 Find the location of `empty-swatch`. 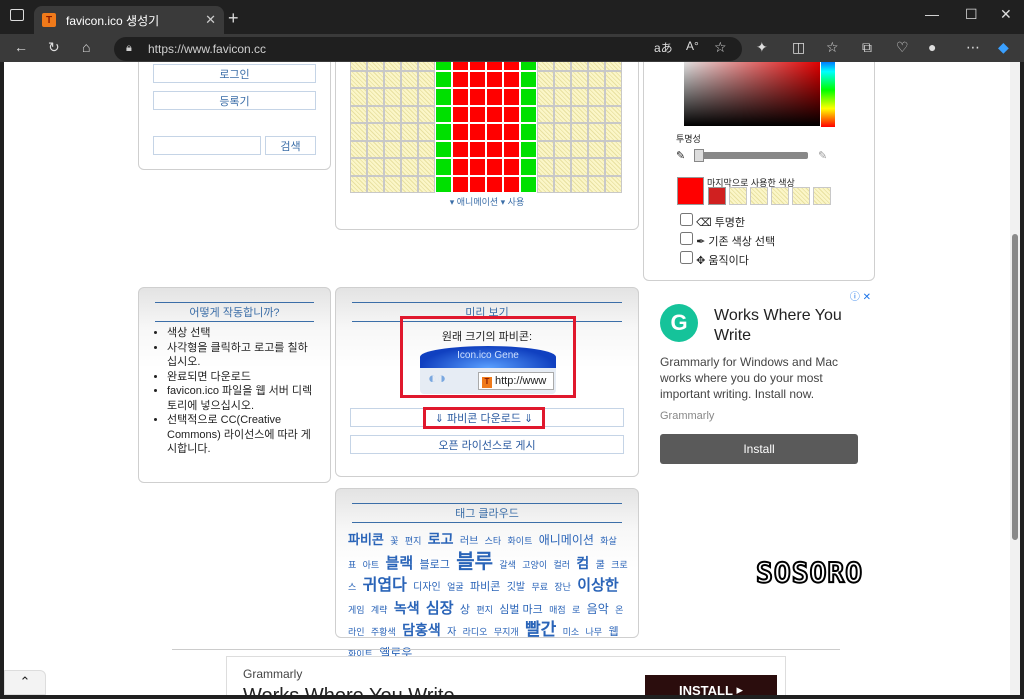

empty-swatch is located at coordinates (822, 196).